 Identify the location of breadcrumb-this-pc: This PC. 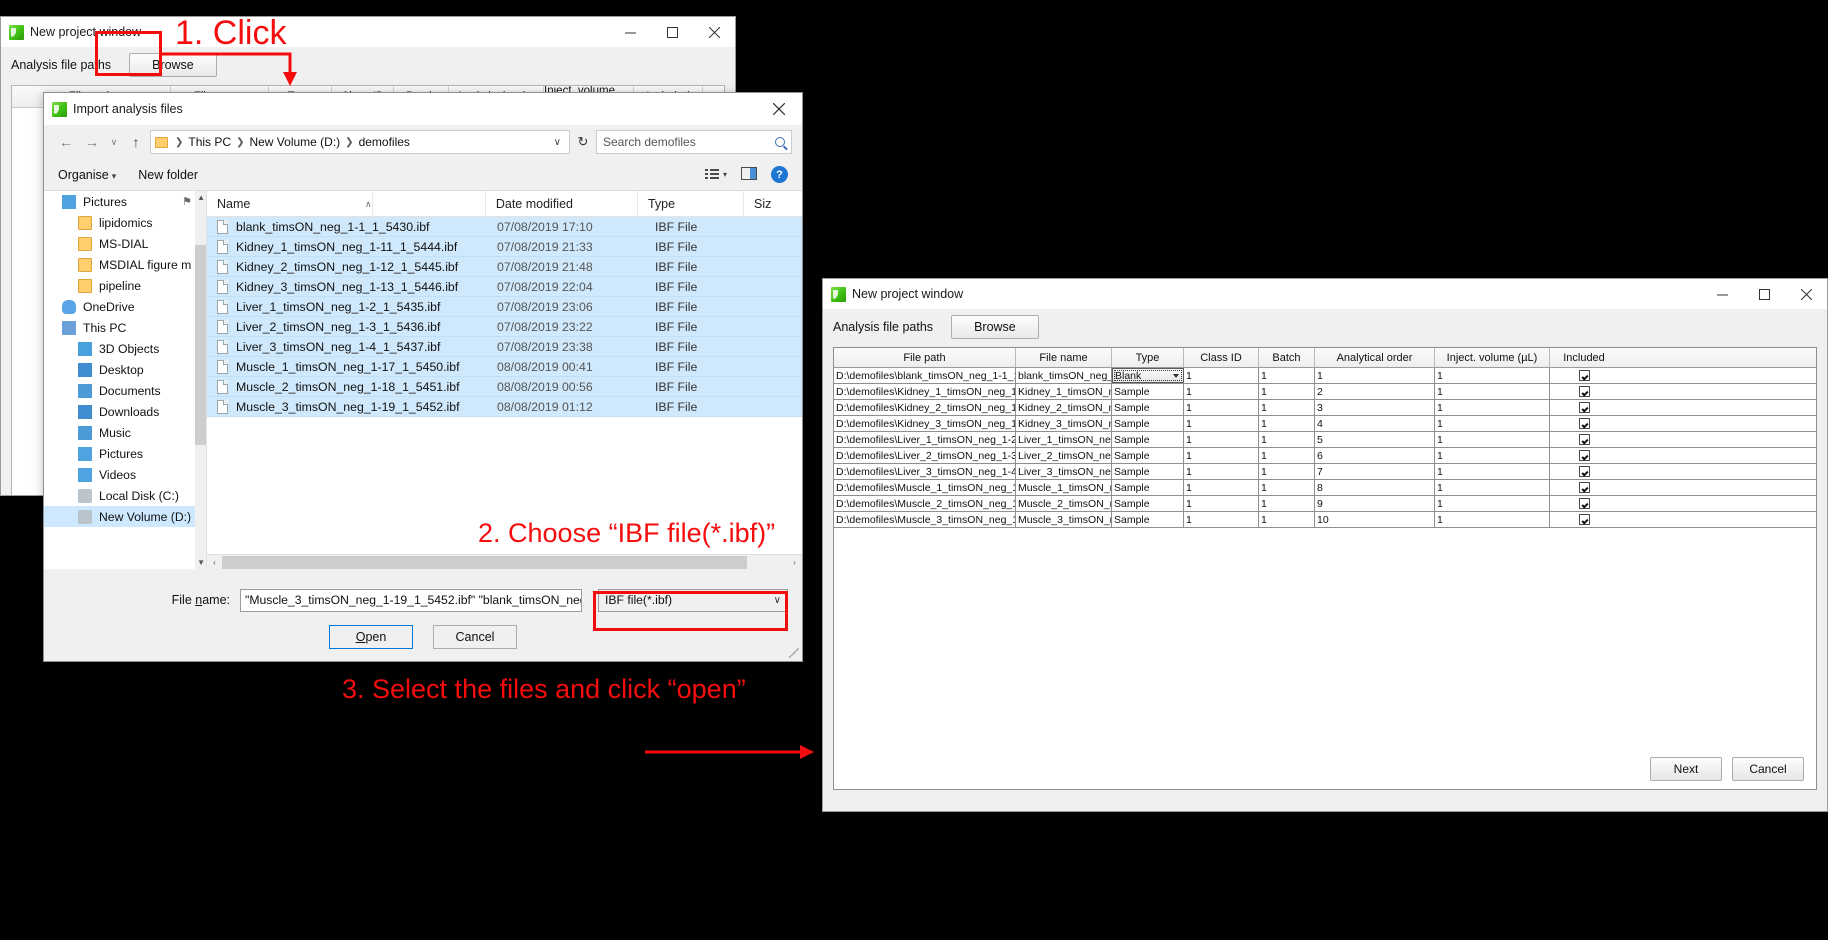
(209, 142).